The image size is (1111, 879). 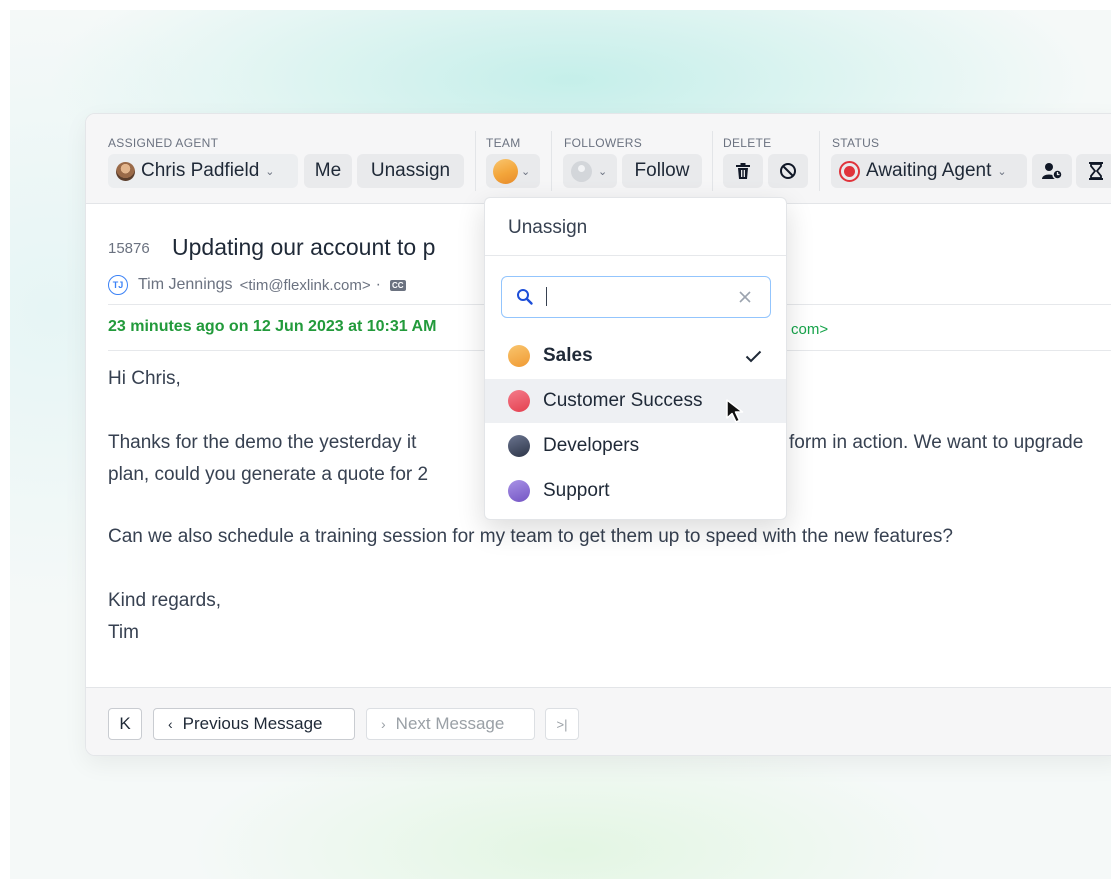 I want to click on agent-name: Chris Padfield, so click(x=200, y=170).